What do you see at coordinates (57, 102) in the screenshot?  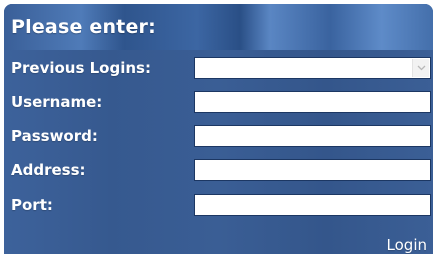 I see `username-label: Username:` at bounding box center [57, 102].